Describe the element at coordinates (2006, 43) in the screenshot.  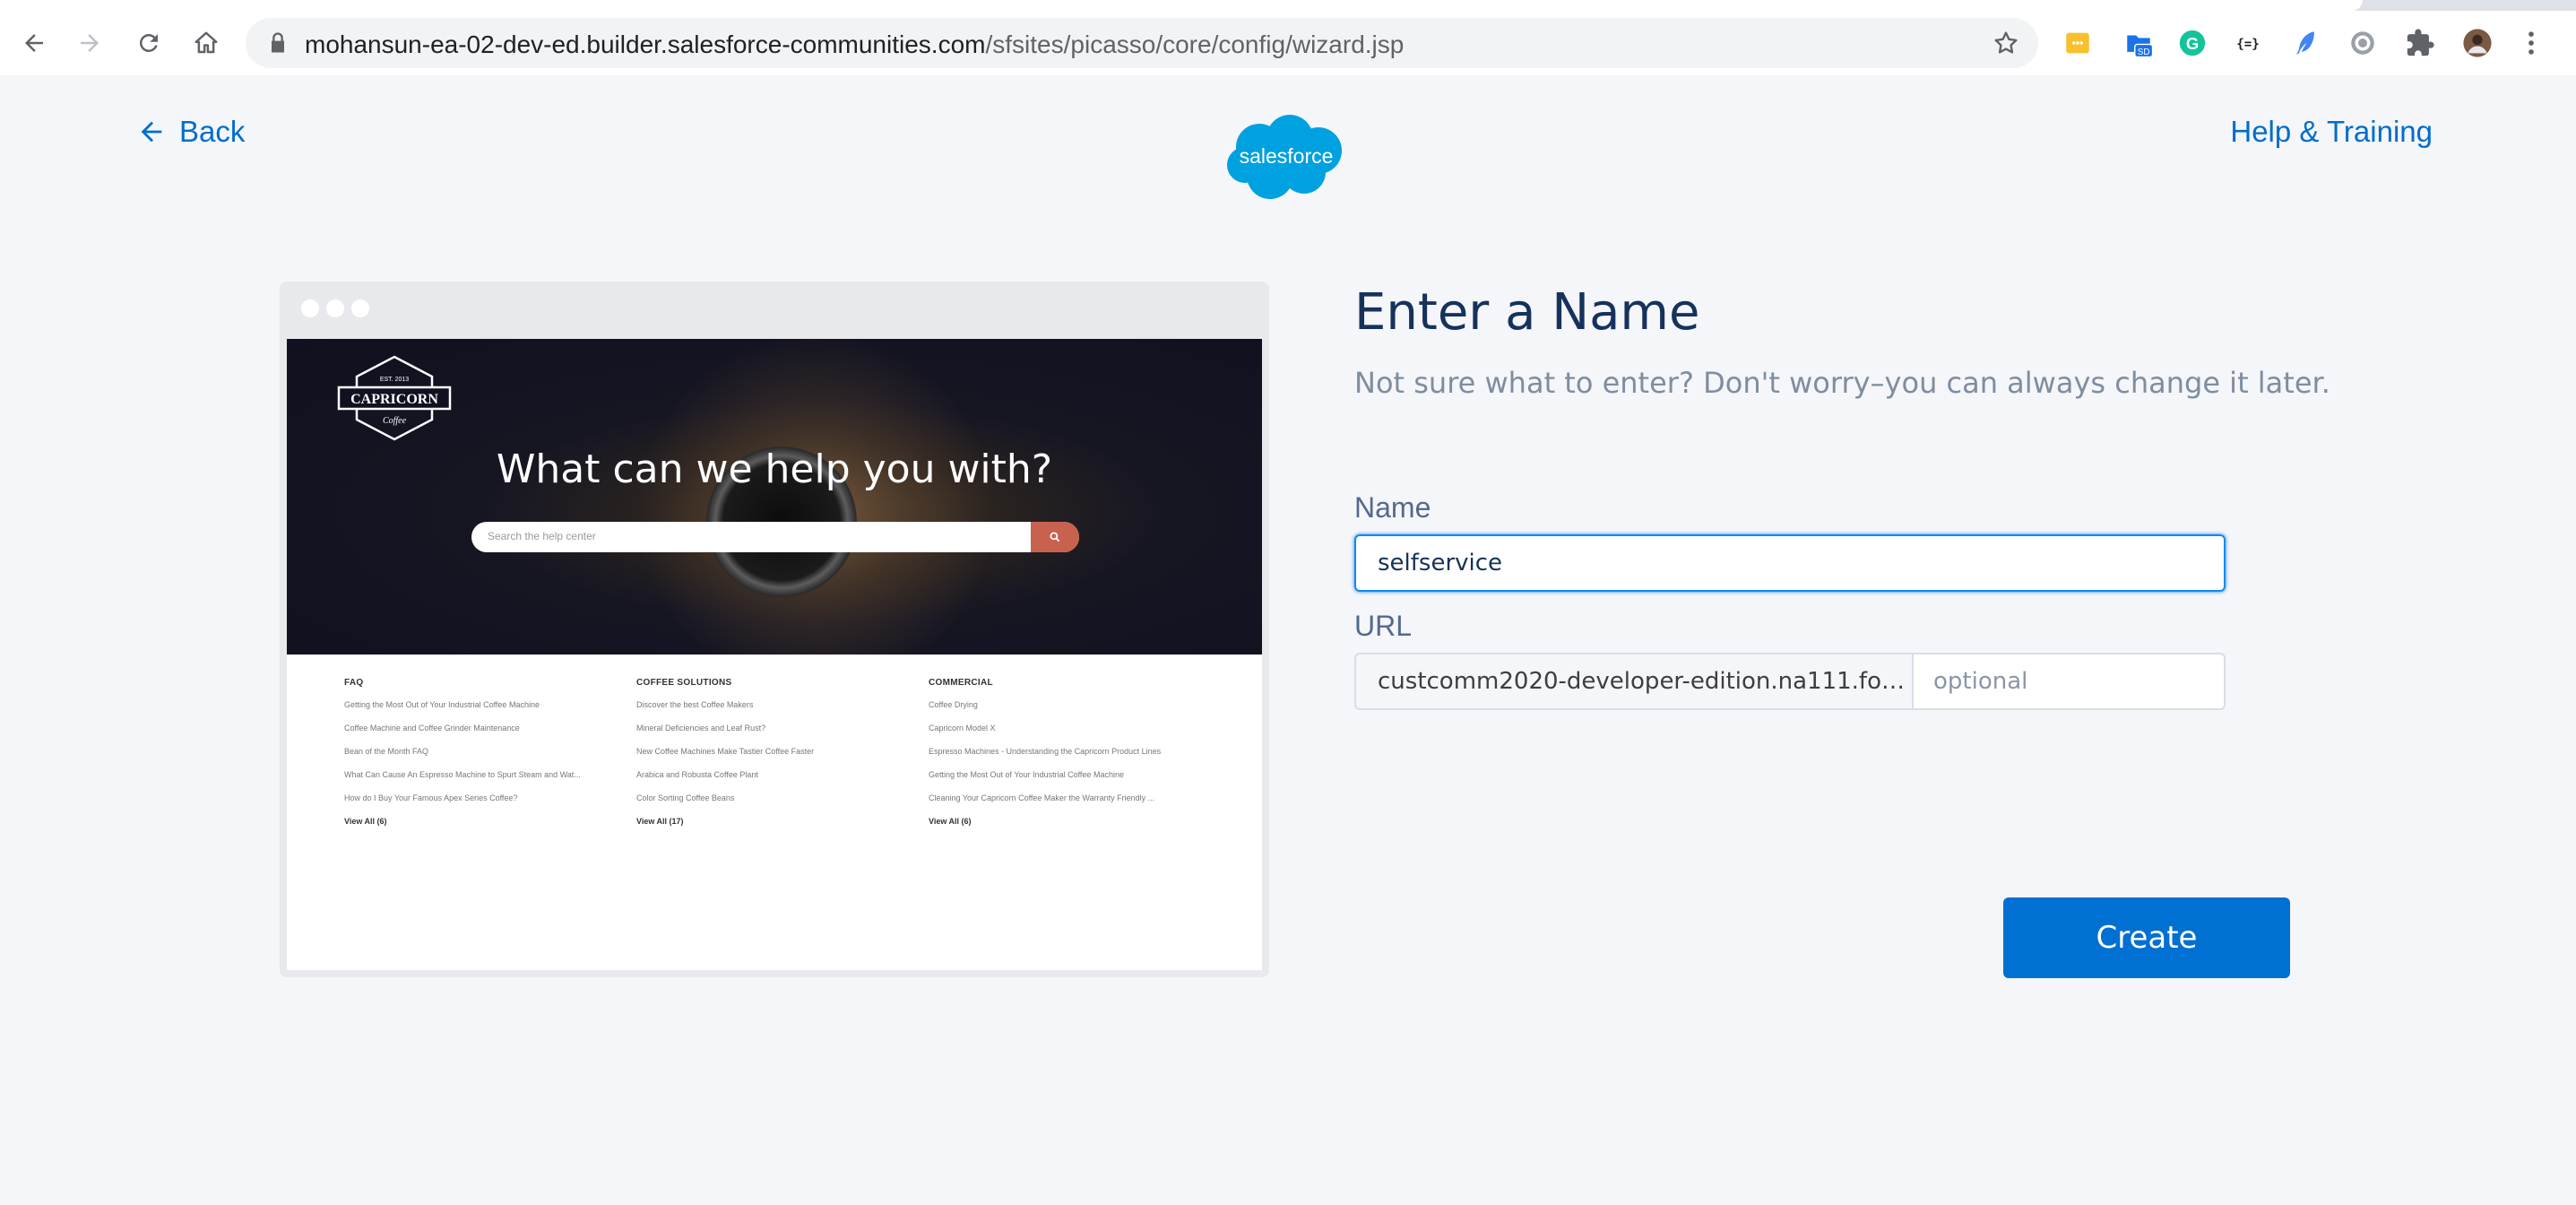
I see `bookmark-star-icon` at that location.